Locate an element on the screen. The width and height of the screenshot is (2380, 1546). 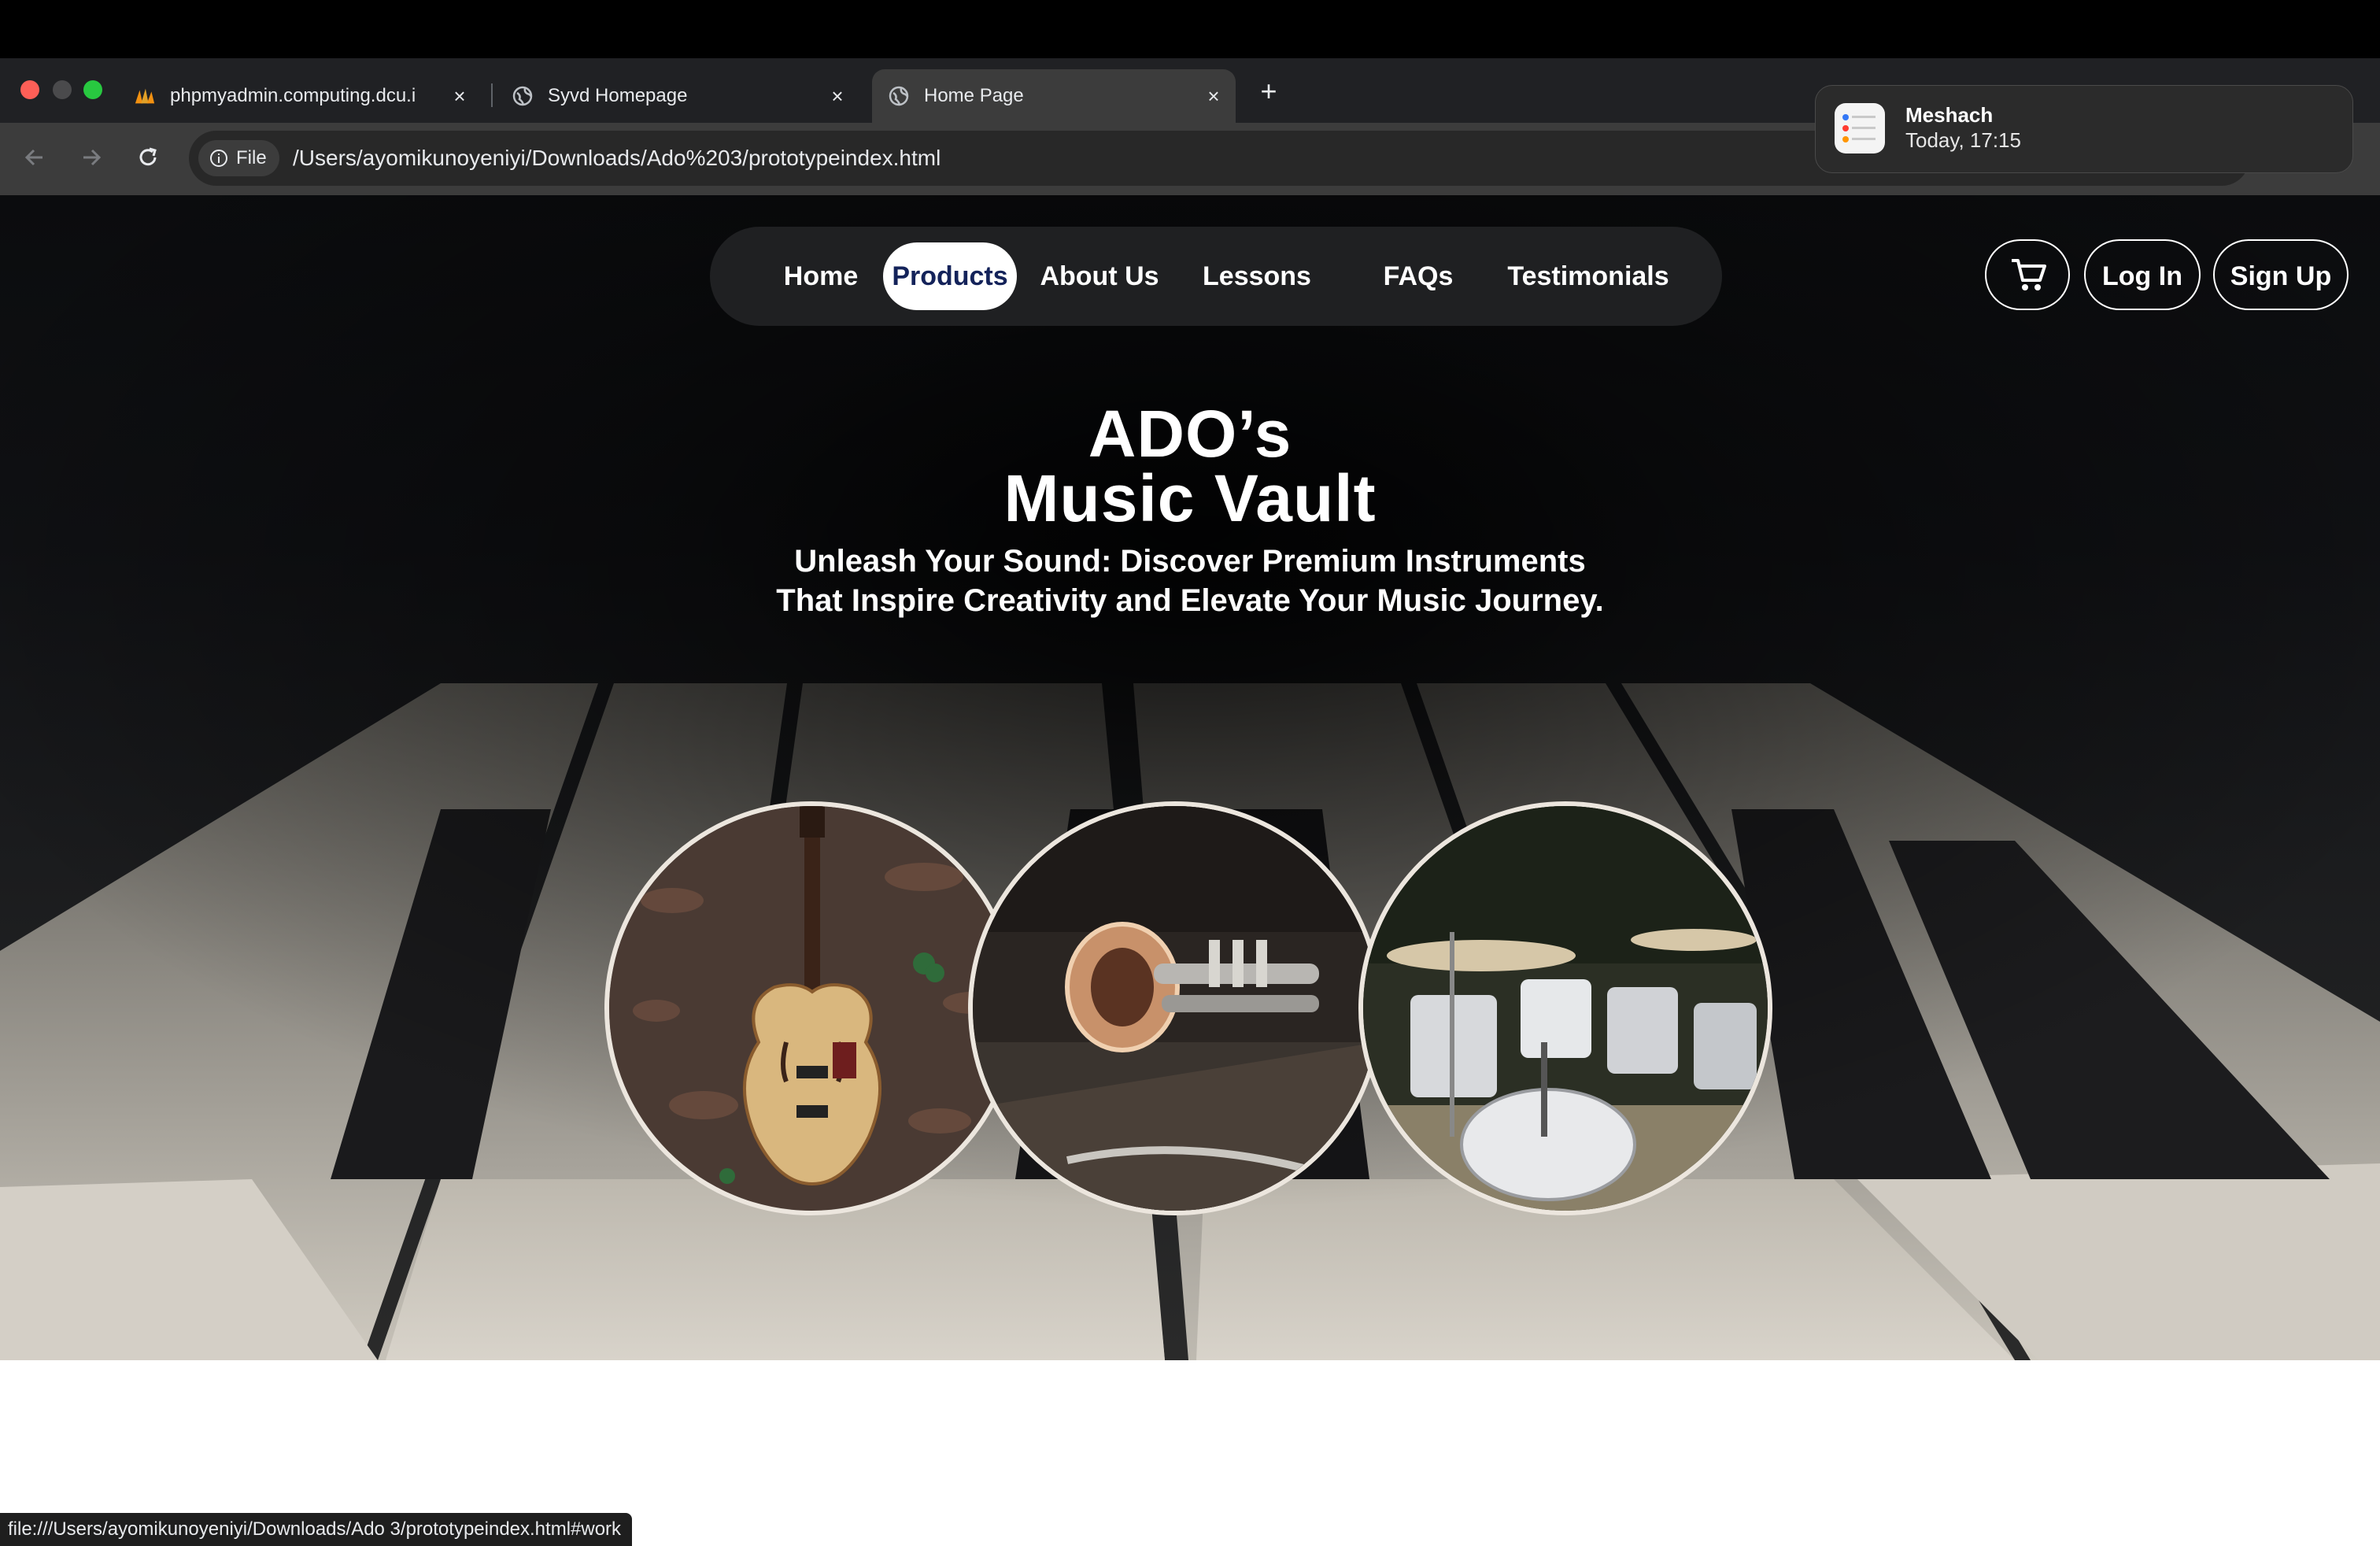
log-in-button: Log In is located at coordinates (2142, 274).